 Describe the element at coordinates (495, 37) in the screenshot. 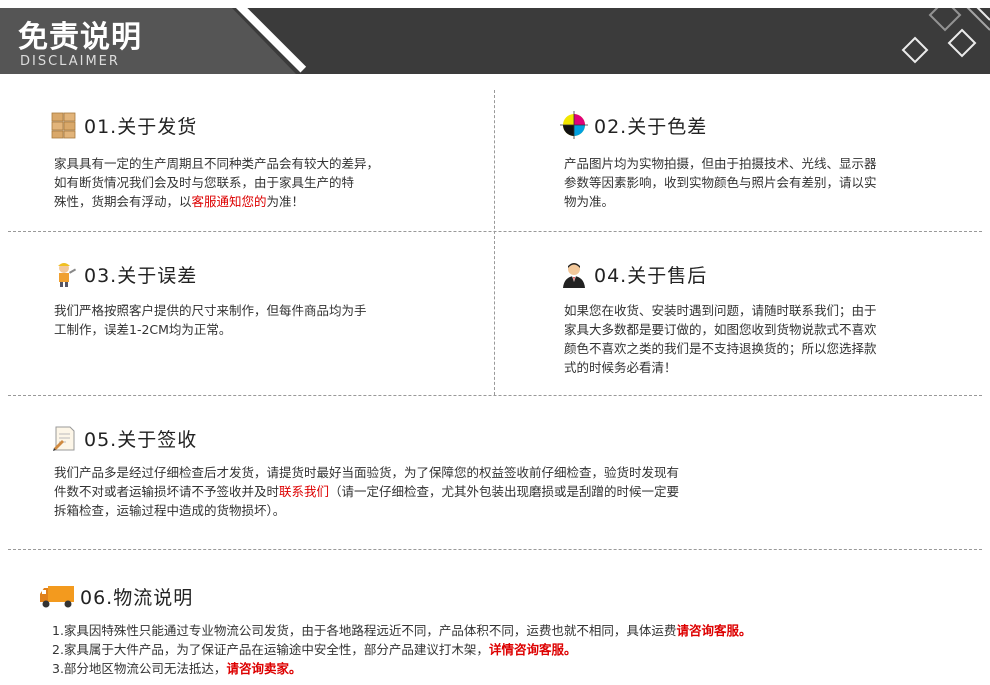

I see `page-header: 免责说明 DISCLAIMER` at that location.